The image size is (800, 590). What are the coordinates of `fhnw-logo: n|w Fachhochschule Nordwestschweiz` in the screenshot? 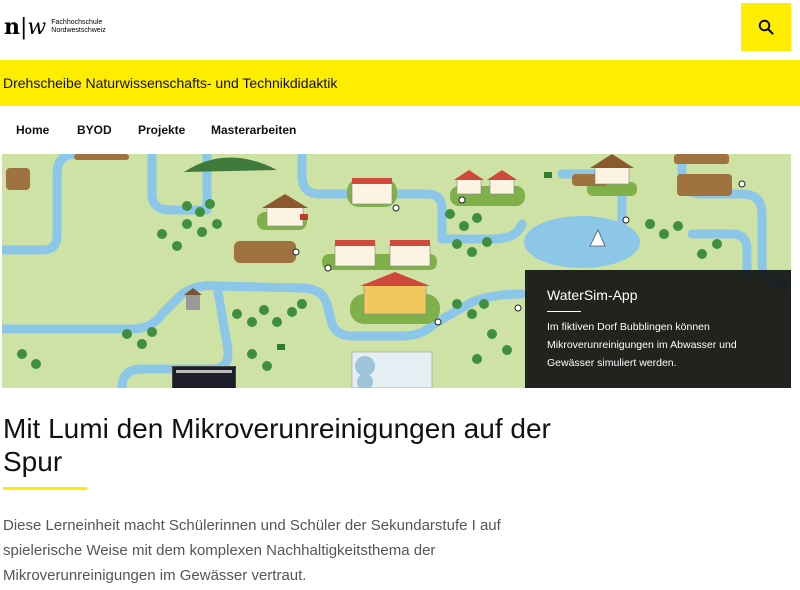 It's located at (55, 27).